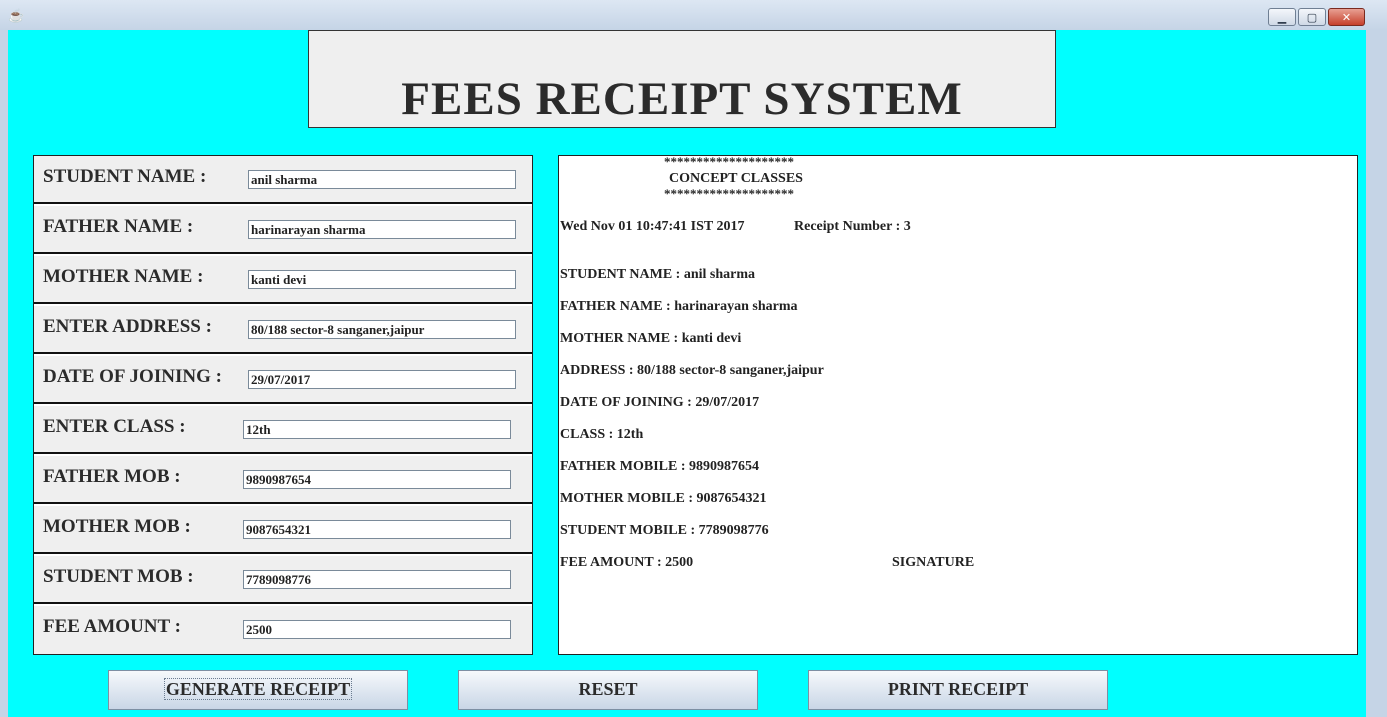 The width and height of the screenshot is (1387, 717). Describe the element at coordinates (382, 179) in the screenshot. I see `student-name-input` at that location.